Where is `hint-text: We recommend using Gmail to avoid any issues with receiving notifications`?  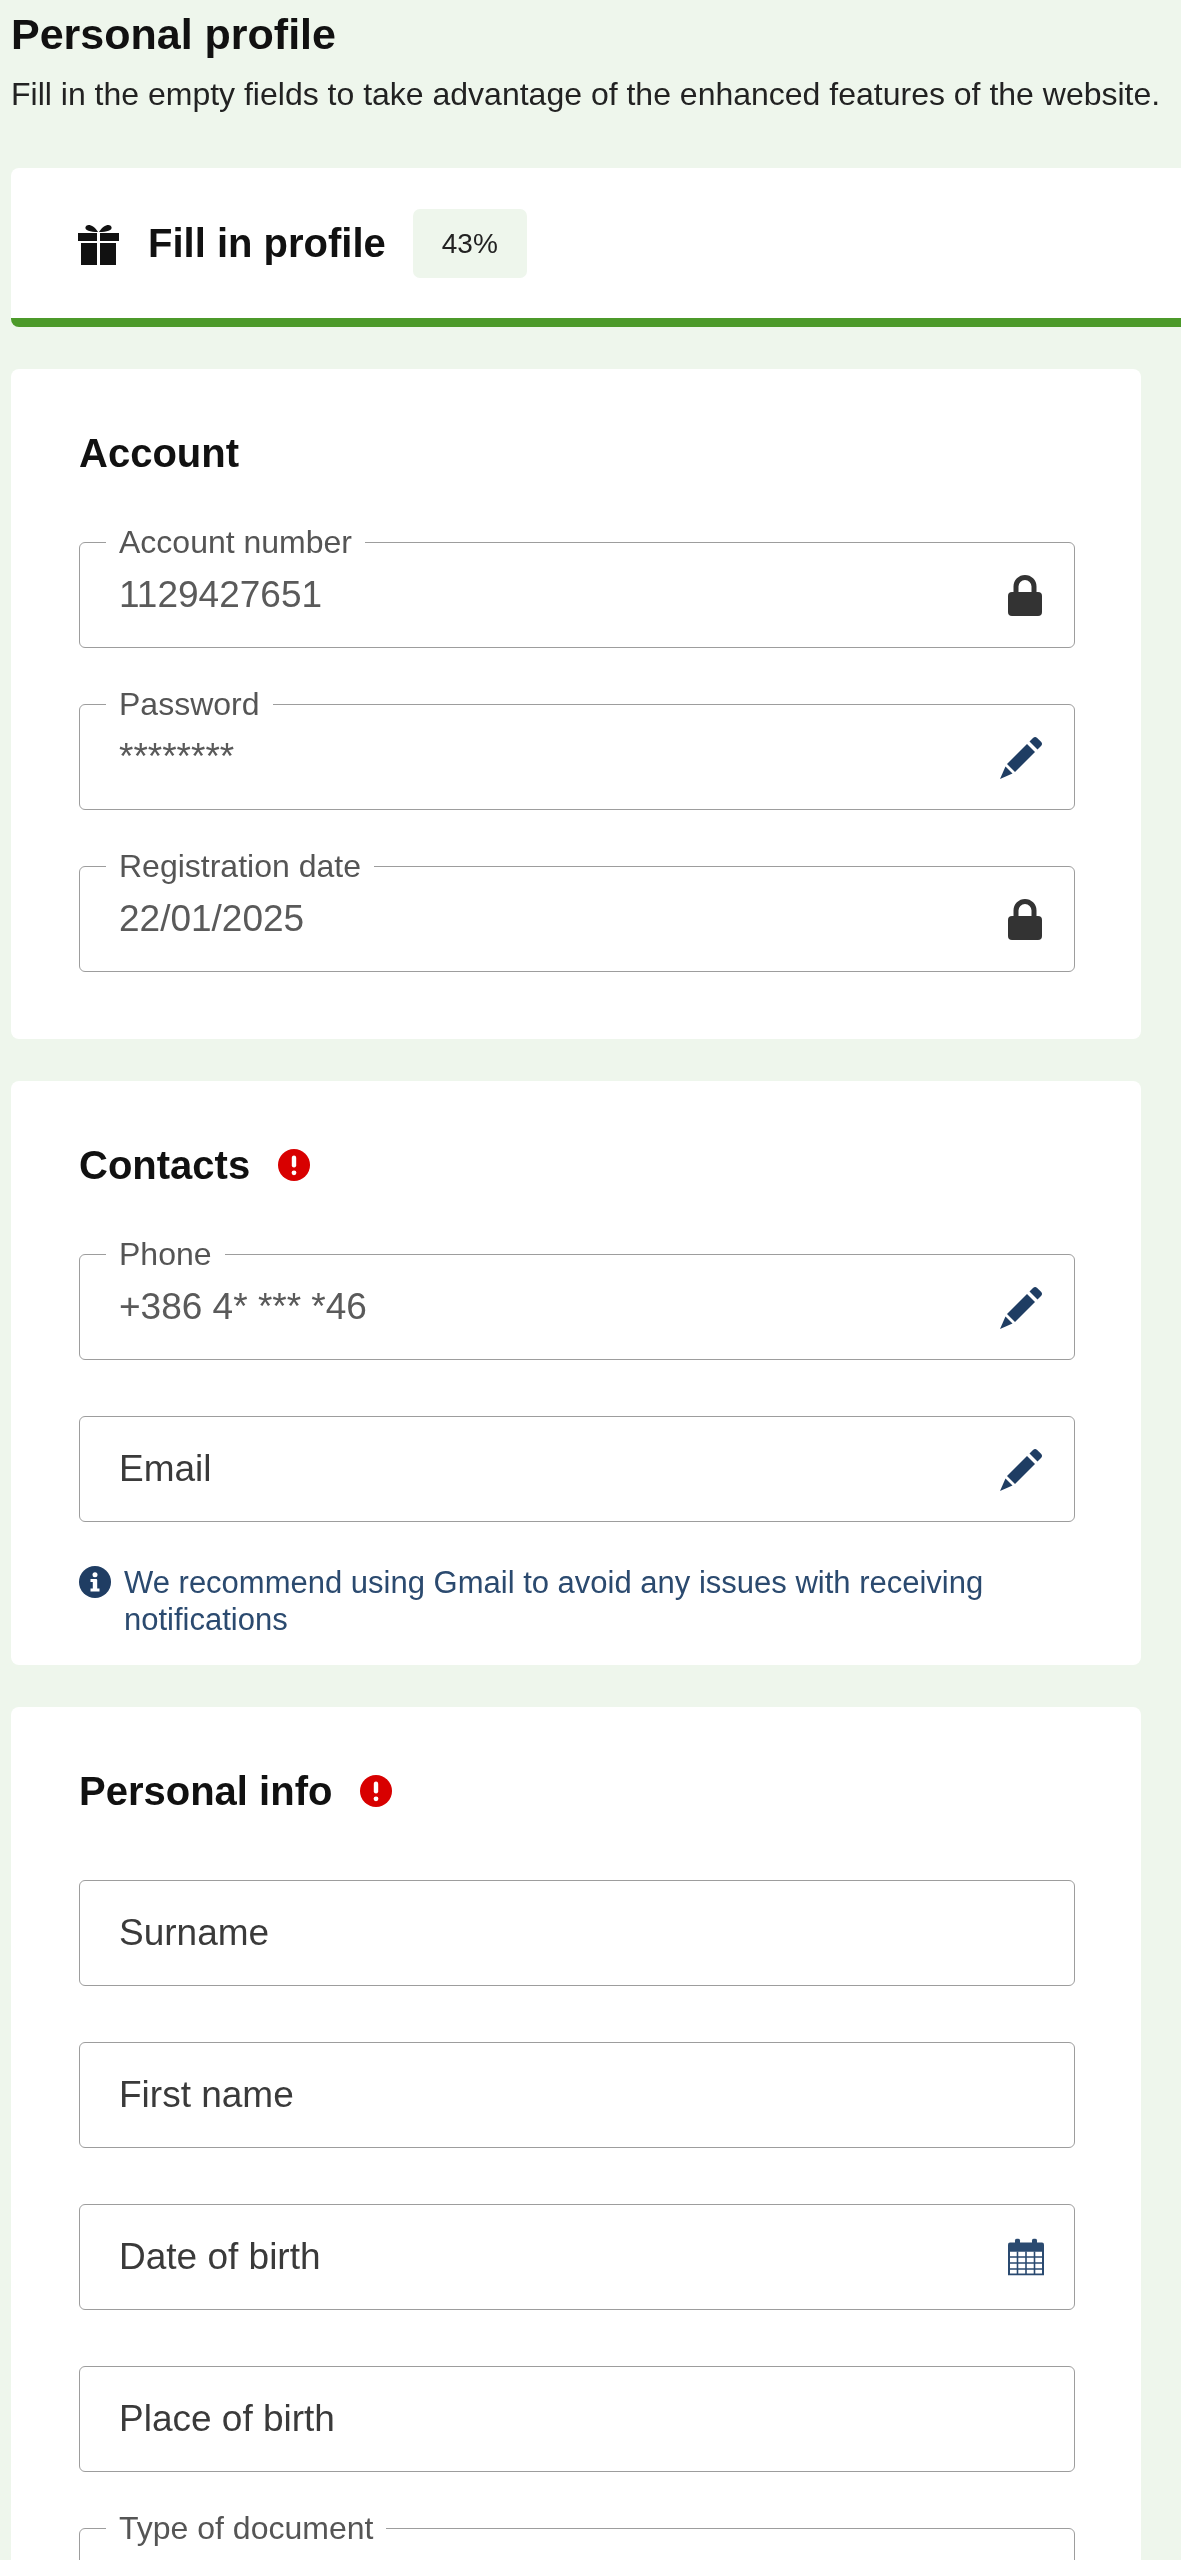
hint-text: We recommend using Gmail to avoid any issues with receiving notifications is located at coordinates (554, 1601).